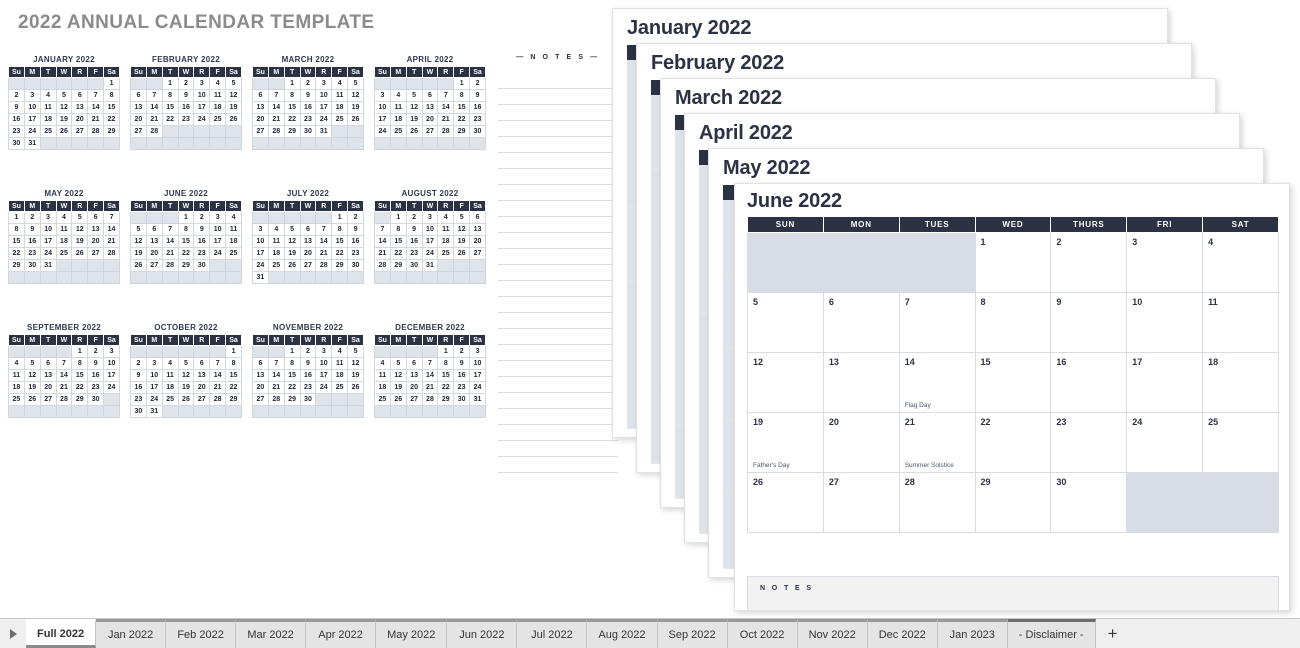 The width and height of the screenshot is (1300, 648). What do you see at coordinates (1013, 322) in the screenshot?
I see `month-day-cell: 8` at bounding box center [1013, 322].